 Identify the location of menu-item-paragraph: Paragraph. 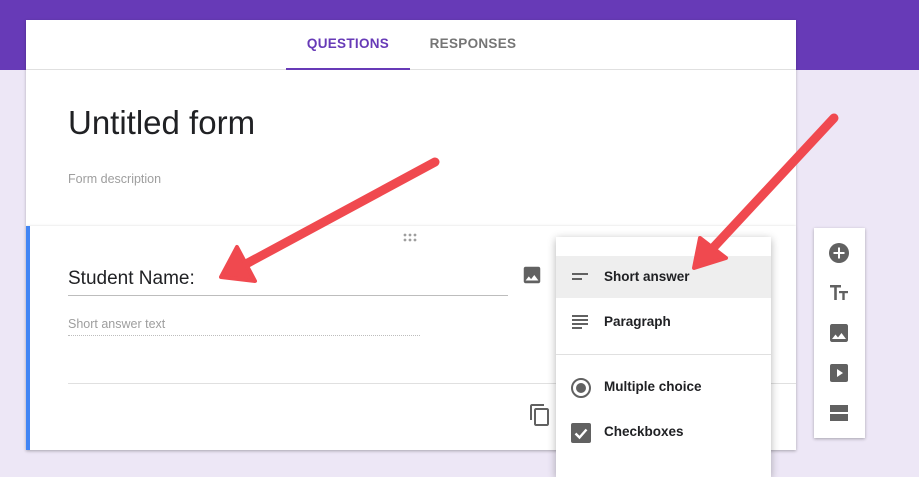
(663, 322).